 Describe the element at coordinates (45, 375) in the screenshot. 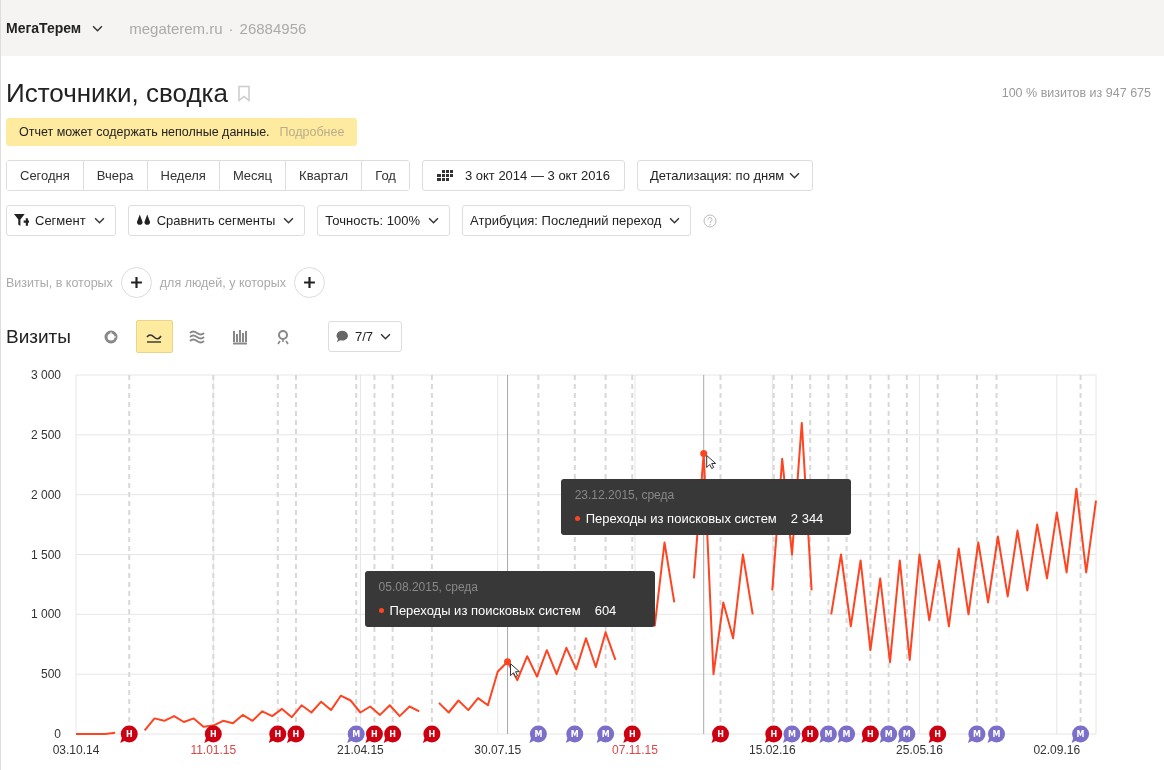

I see `y-axis-label: 3 000` at that location.